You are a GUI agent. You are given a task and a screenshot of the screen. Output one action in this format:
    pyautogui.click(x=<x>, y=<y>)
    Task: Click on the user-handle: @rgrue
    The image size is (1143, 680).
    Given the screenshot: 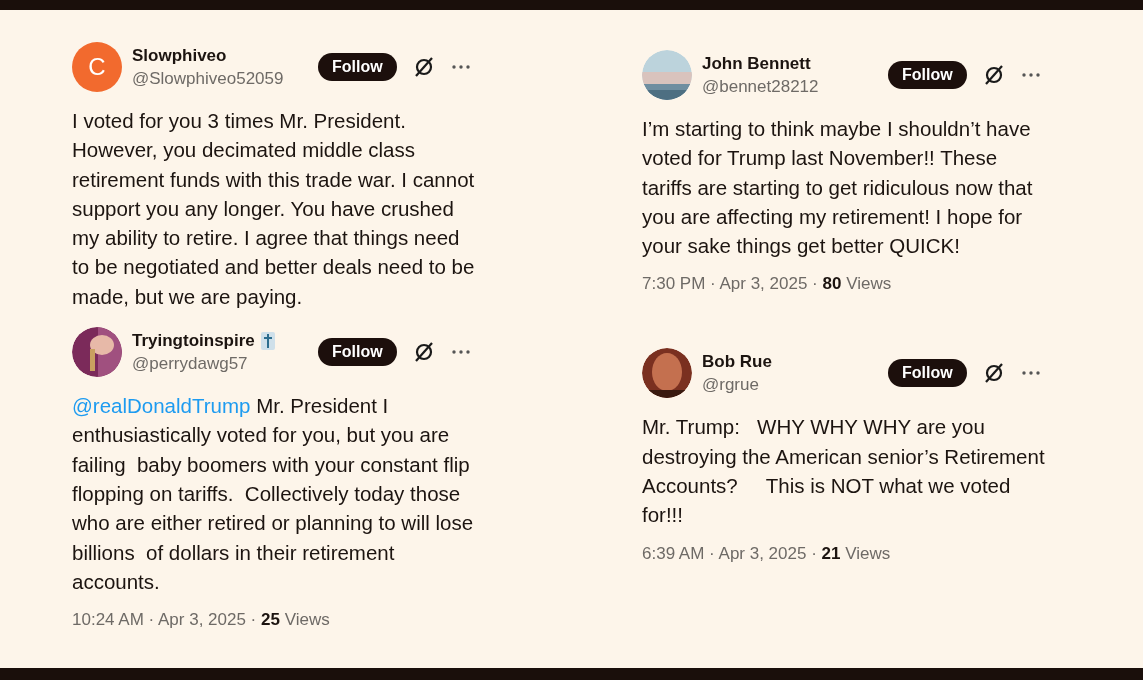 What is the action you would take?
    pyautogui.click(x=795, y=385)
    